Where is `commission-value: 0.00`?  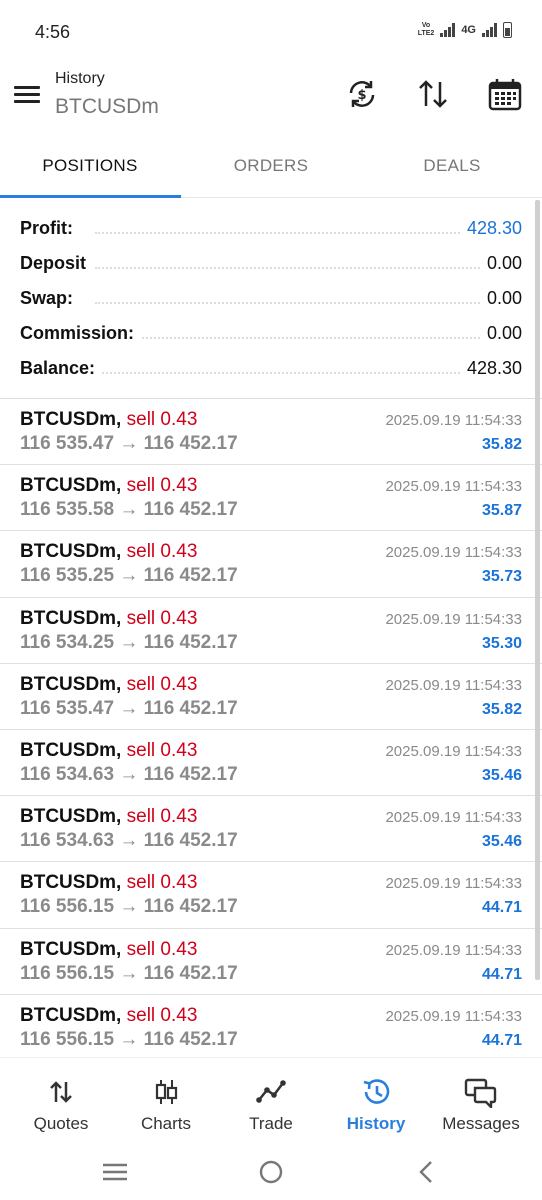 commission-value: 0.00 is located at coordinates (501, 333).